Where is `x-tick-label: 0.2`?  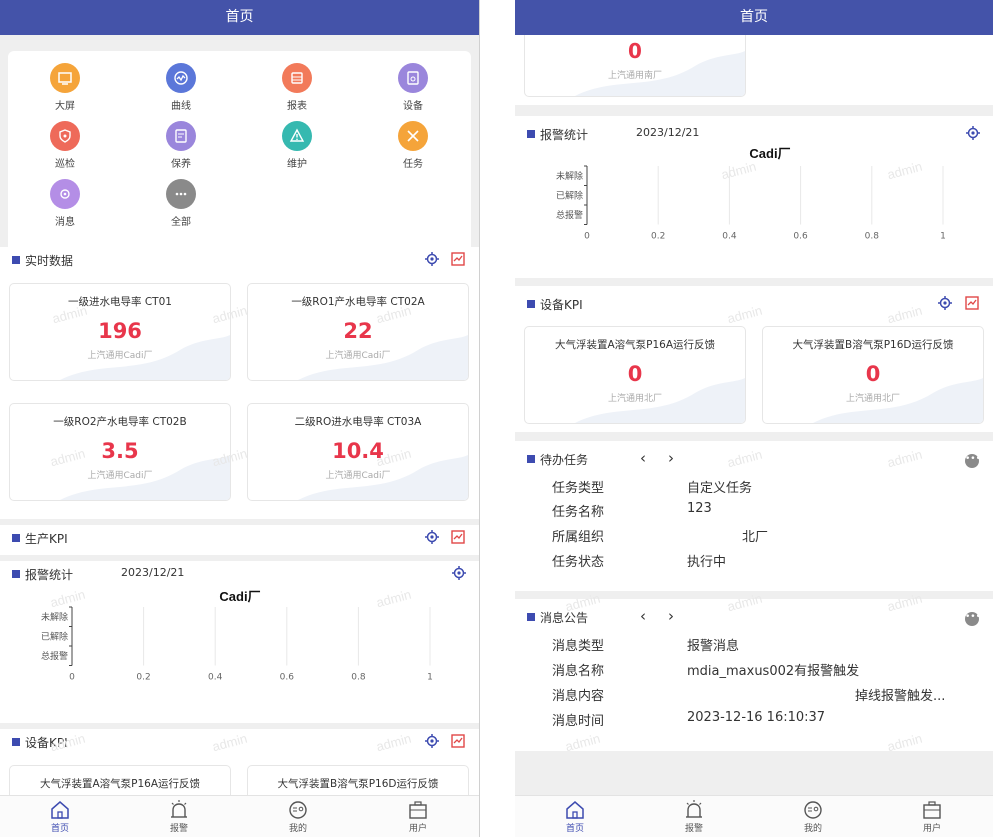
x-tick-label: 0.2 is located at coordinates (143, 678).